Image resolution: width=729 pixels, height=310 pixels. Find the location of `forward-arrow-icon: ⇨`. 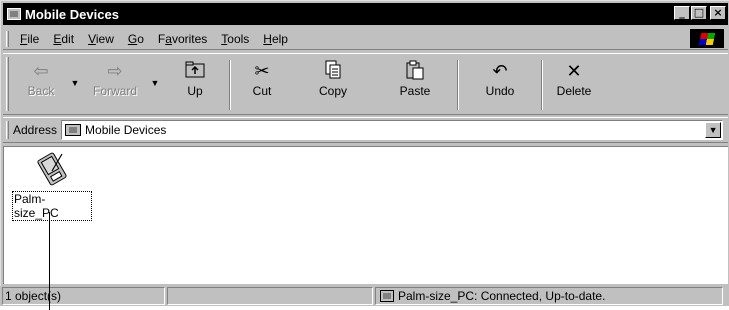

forward-arrow-icon: ⇨ is located at coordinates (115, 71).